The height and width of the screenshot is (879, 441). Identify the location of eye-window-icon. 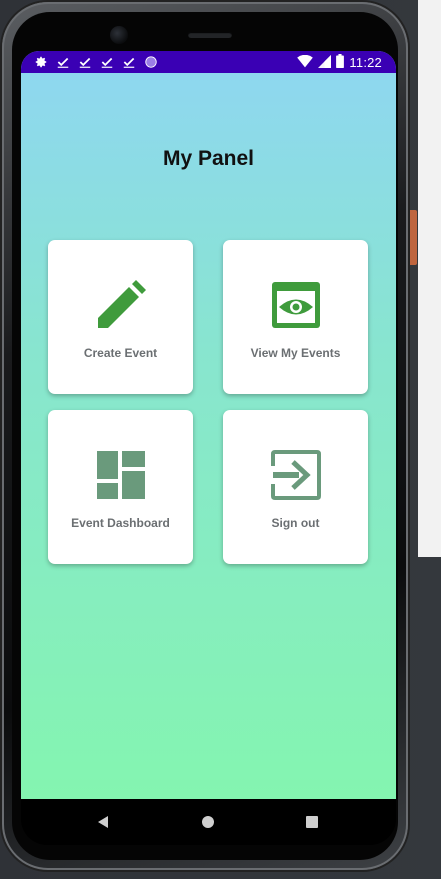
(296, 305).